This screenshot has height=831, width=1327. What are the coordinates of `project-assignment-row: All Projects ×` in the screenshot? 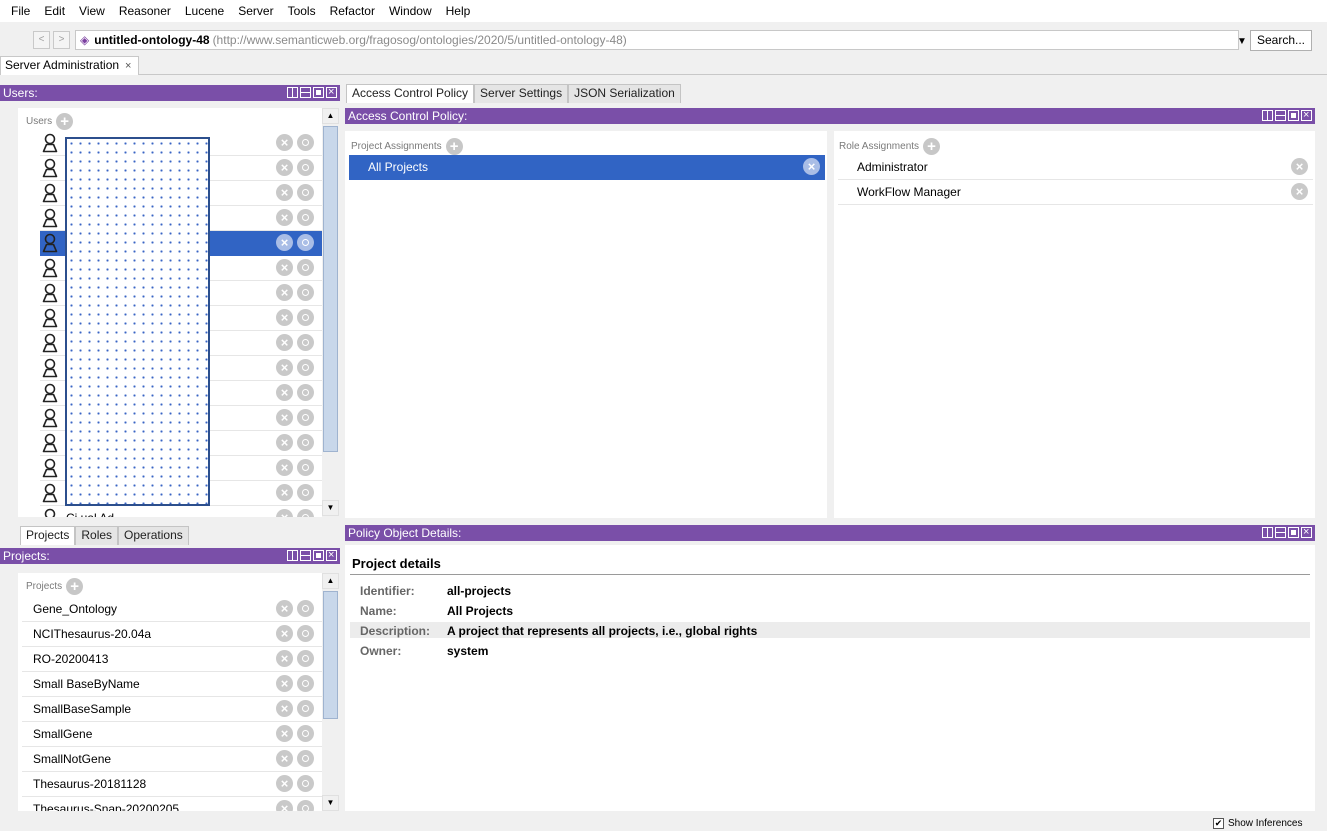 It's located at (587, 167).